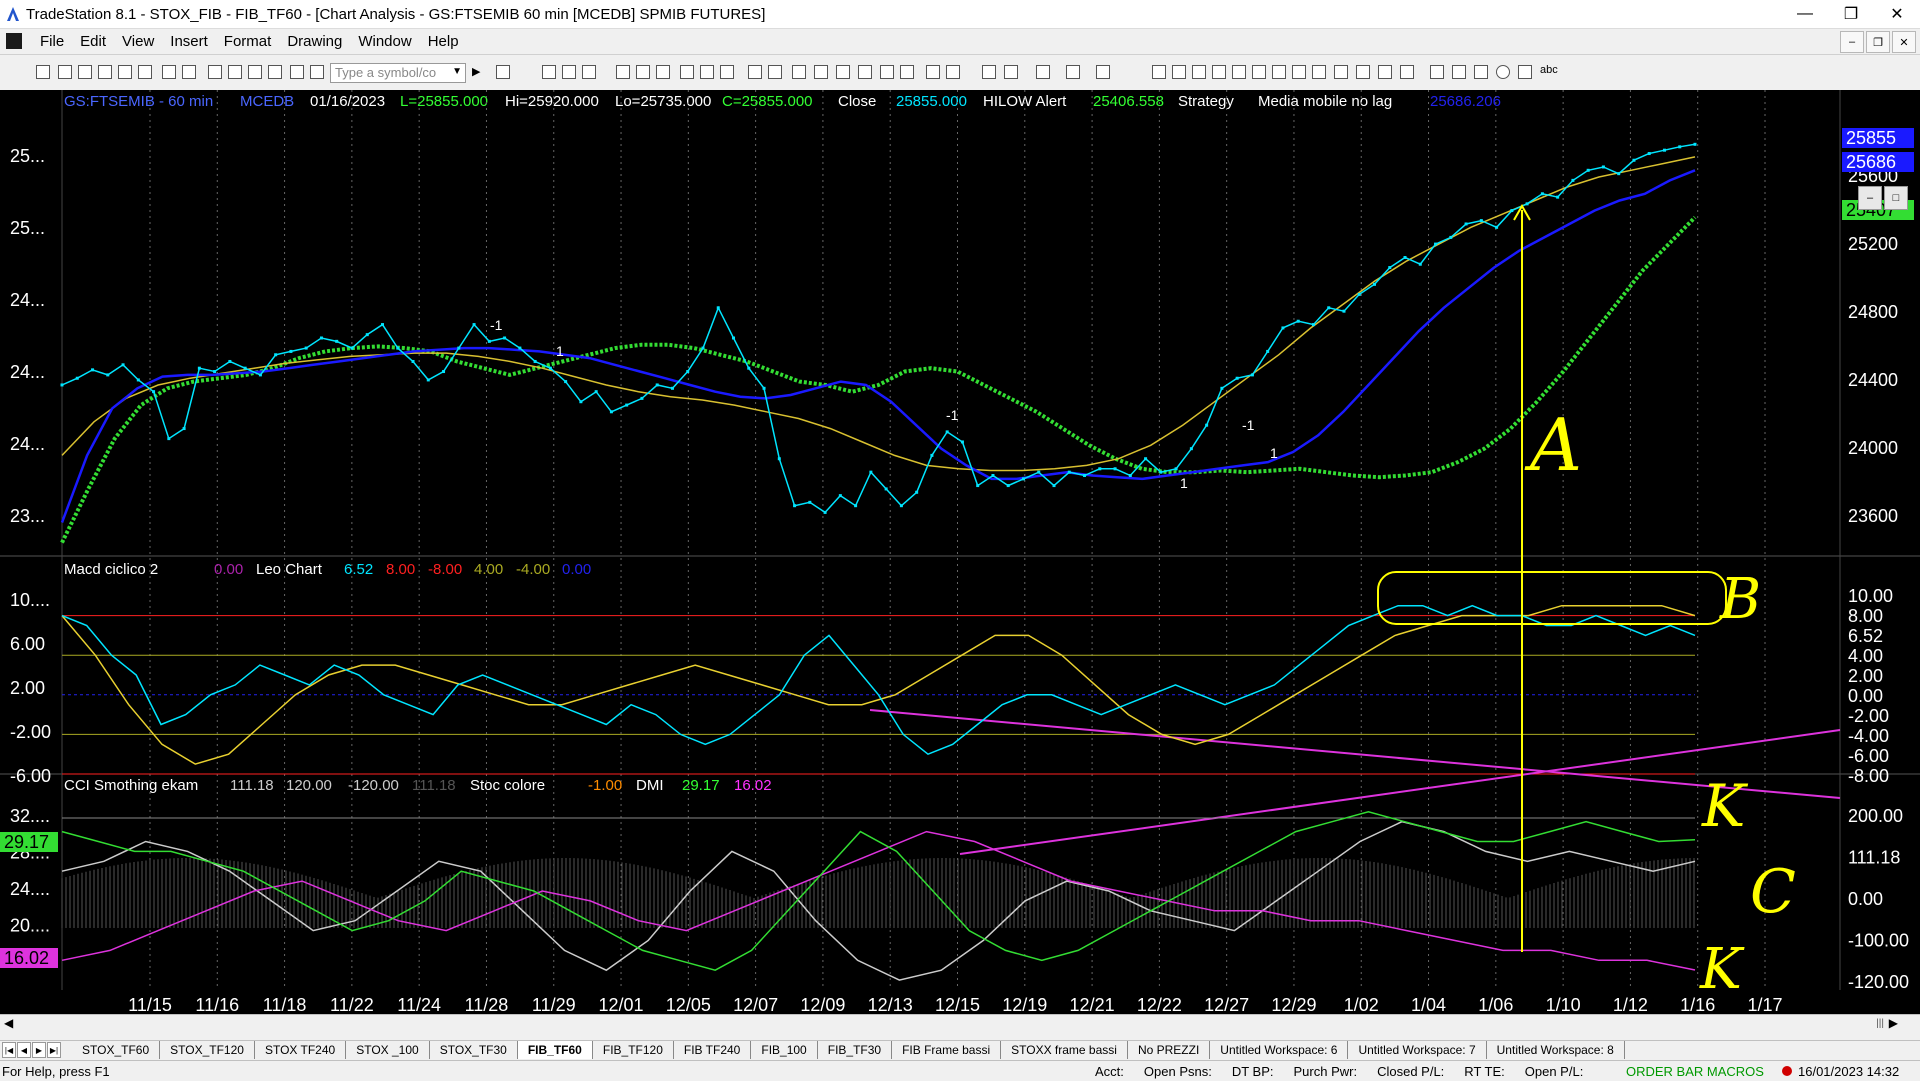  Describe the element at coordinates (989, 72) in the screenshot. I see `cursor-icon` at that location.